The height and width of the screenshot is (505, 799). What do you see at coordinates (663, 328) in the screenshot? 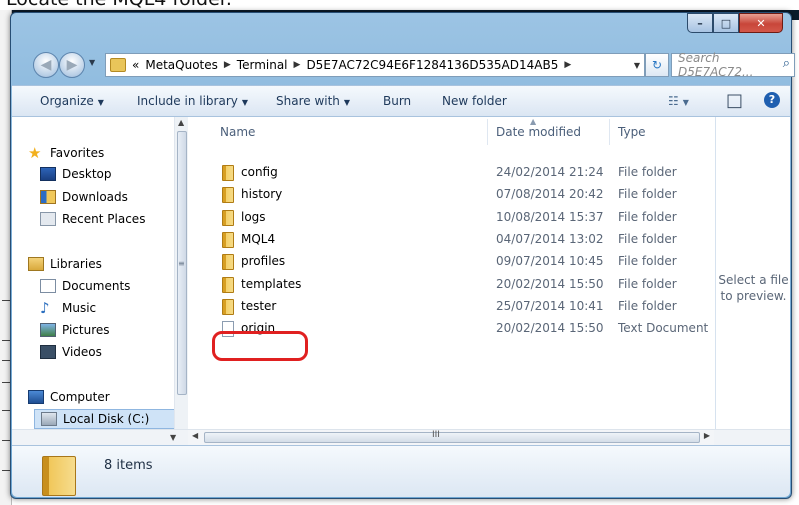
I see `file-type: Text Document` at bounding box center [663, 328].